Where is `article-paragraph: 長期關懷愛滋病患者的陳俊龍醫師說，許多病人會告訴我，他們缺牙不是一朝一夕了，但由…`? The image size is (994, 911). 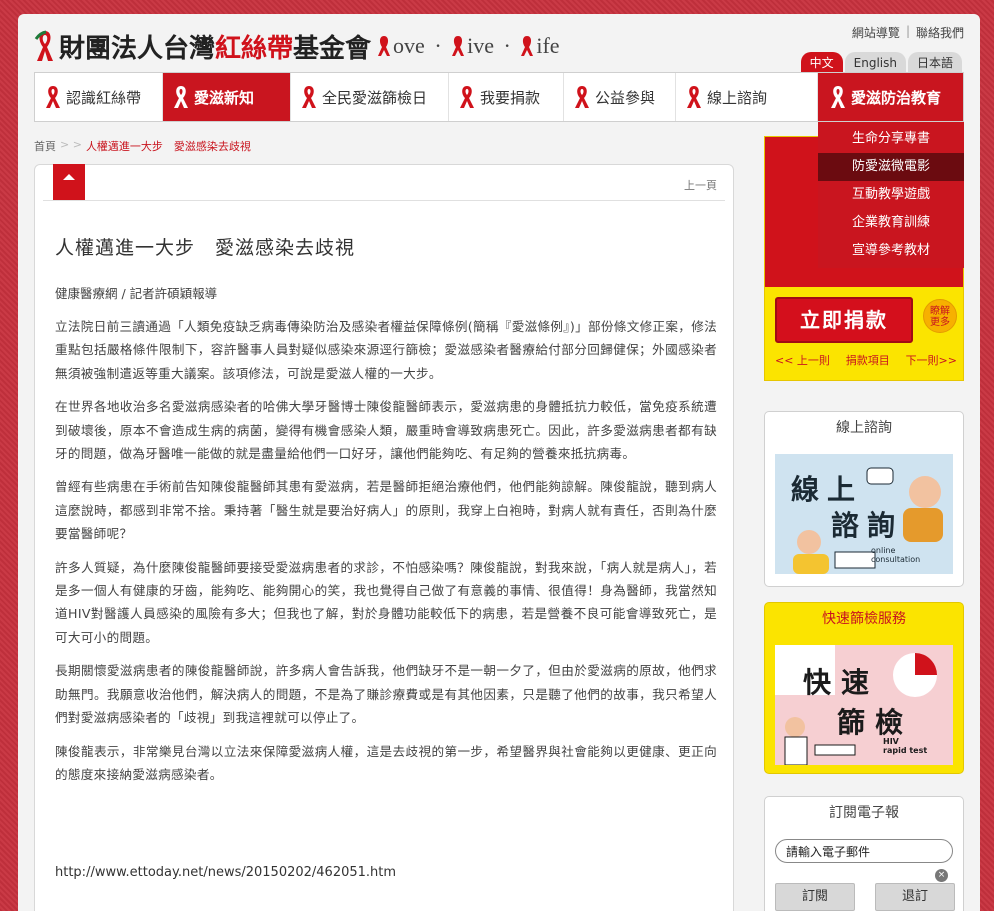 article-paragraph: 長期關懷愛滋病患者的陳俊龍醫師說，許多病人會告訴我，他們缺牙不是一朝一夕了，但由… is located at coordinates (386, 694).